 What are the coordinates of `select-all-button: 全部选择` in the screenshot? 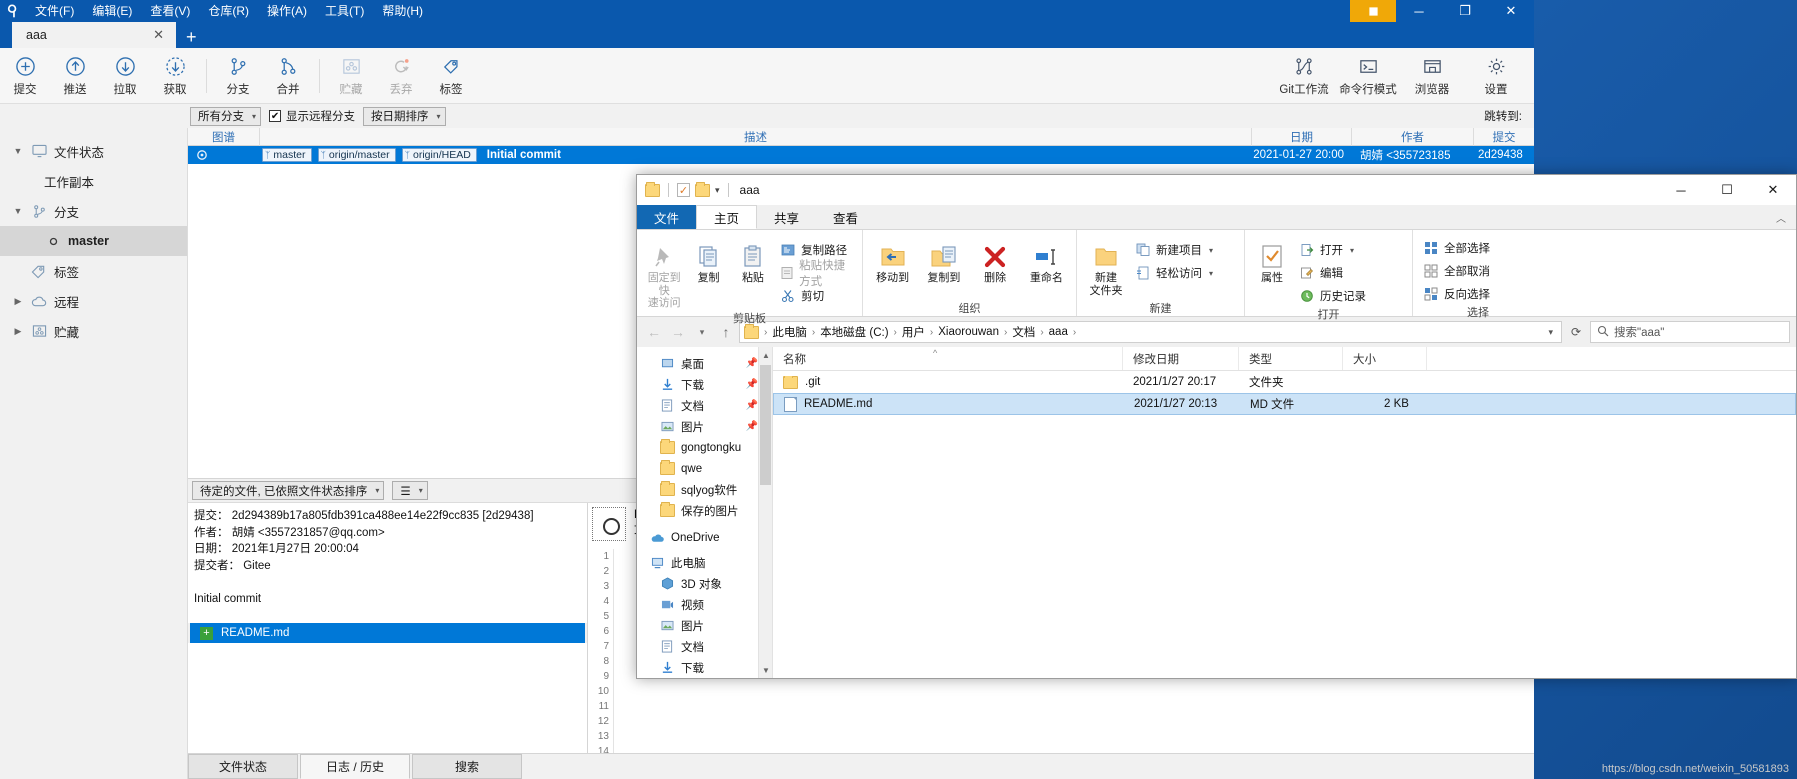 It's located at (1456, 248).